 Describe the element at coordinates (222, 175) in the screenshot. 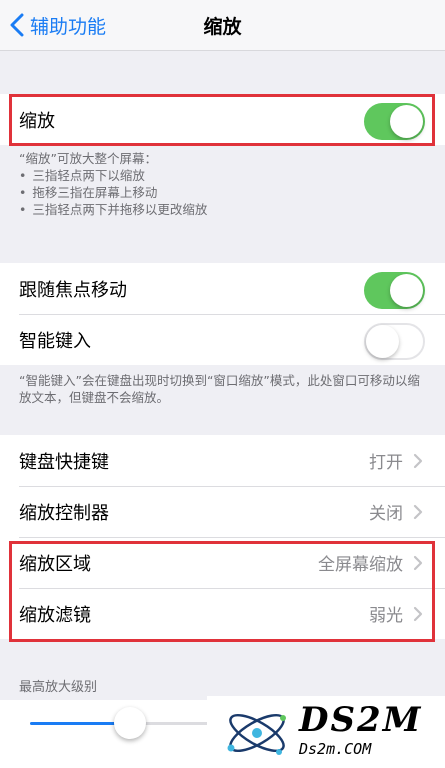

I see `zoom-footer-item: 三指轻点两下以缩放` at that location.